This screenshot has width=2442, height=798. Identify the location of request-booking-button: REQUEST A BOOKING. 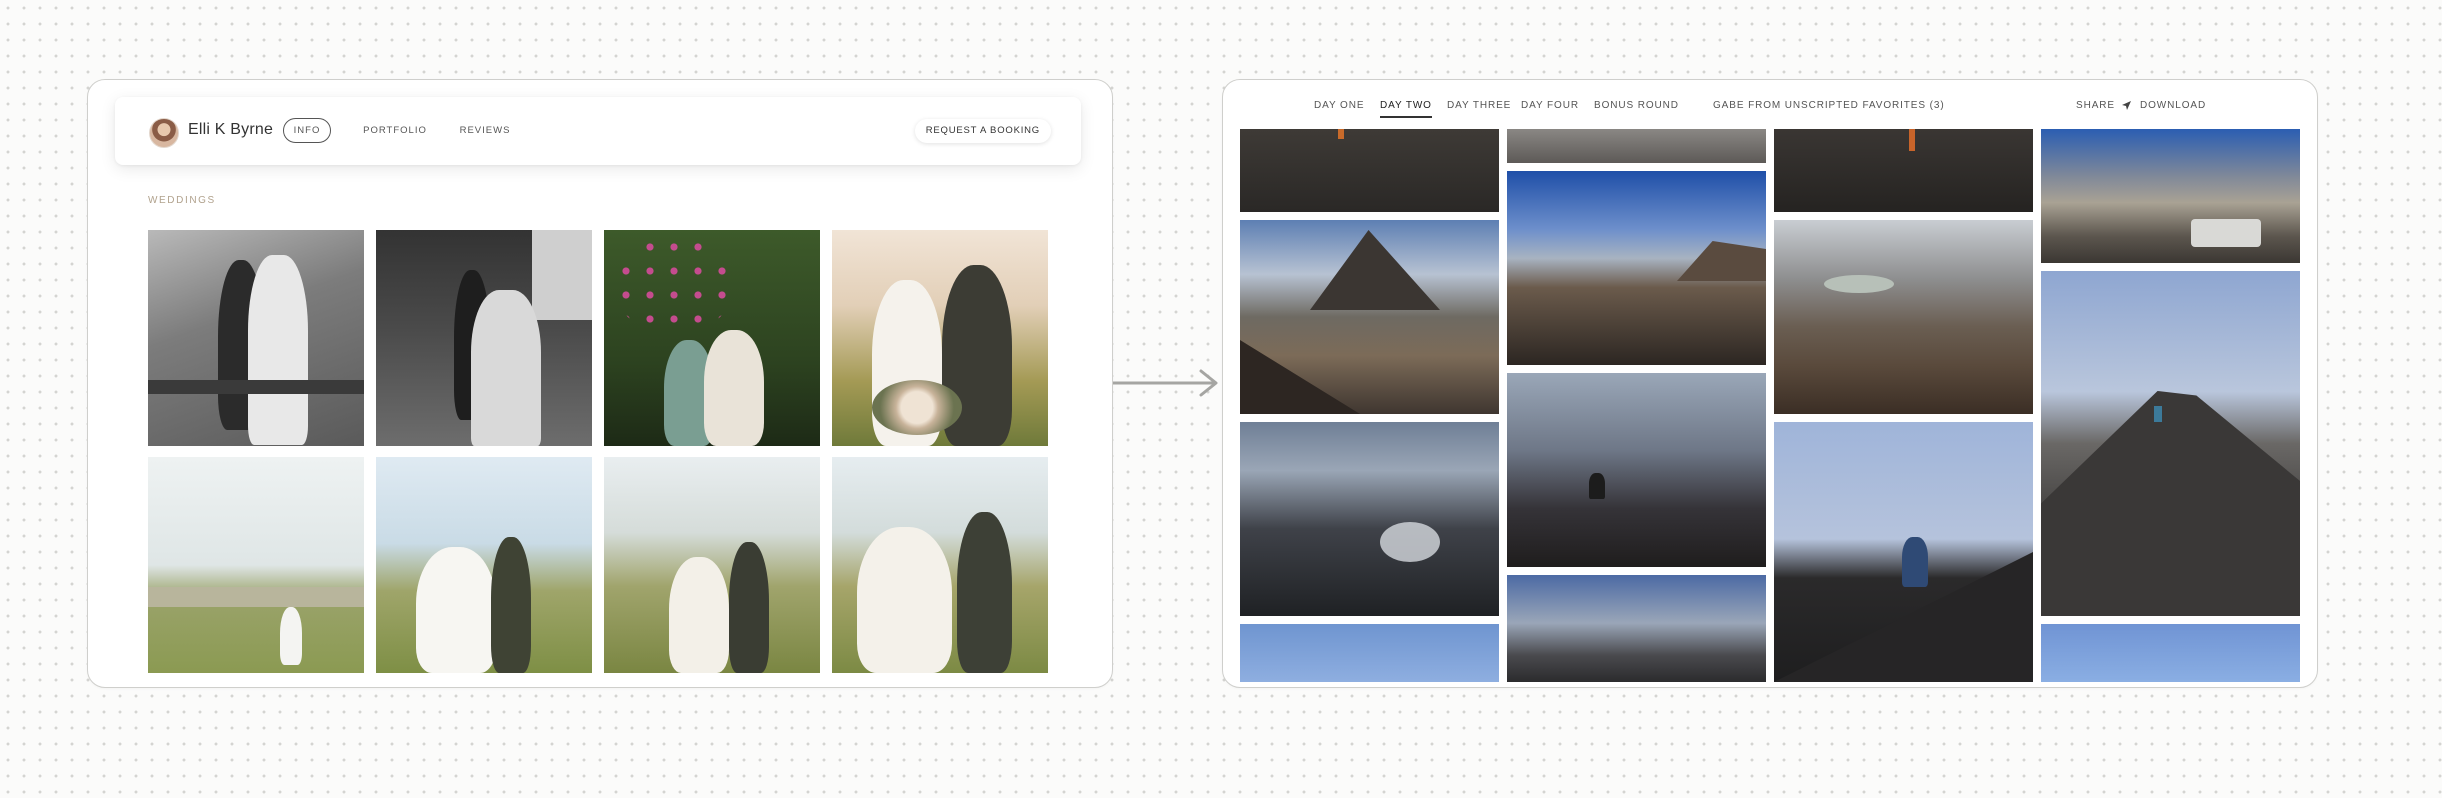
(982, 131).